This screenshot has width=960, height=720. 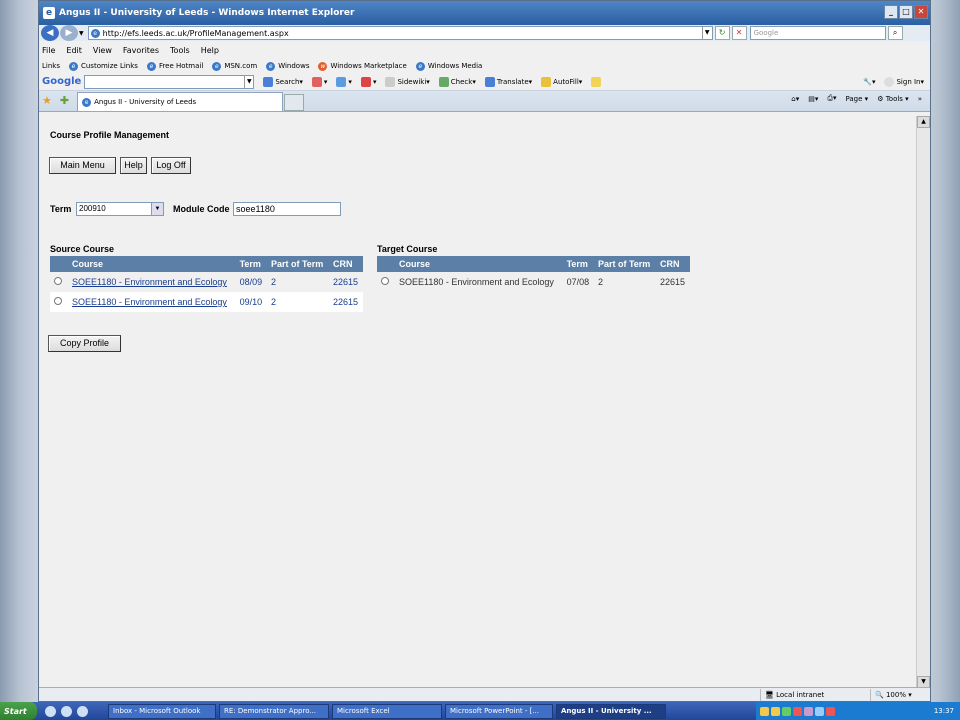 I want to click on maximize-icon: □, so click(x=906, y=12).